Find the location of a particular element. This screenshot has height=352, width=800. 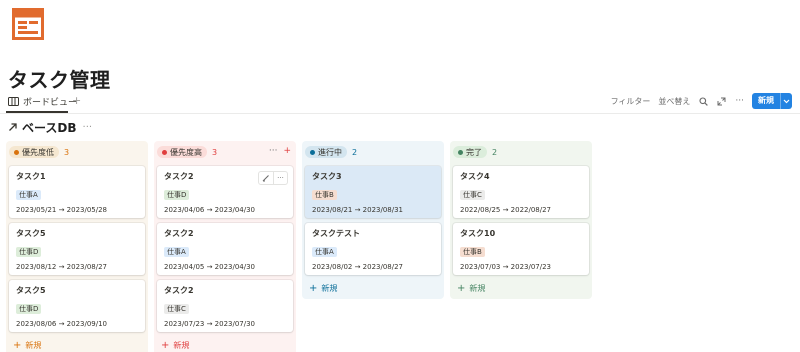

task-card: タスク2 仕事C 2023/07/23 → 2023/07/30 is located at coordinates (225, 306).